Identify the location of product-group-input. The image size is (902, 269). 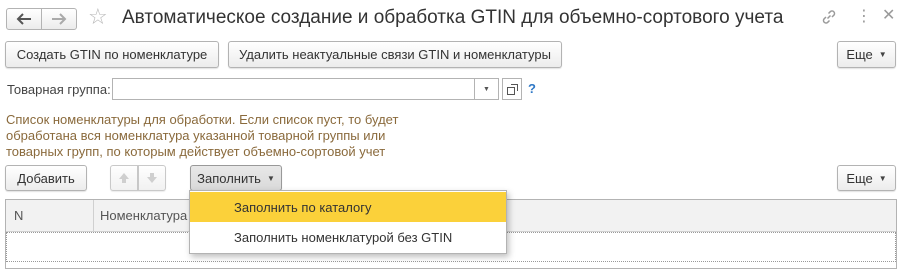
(293, 89).